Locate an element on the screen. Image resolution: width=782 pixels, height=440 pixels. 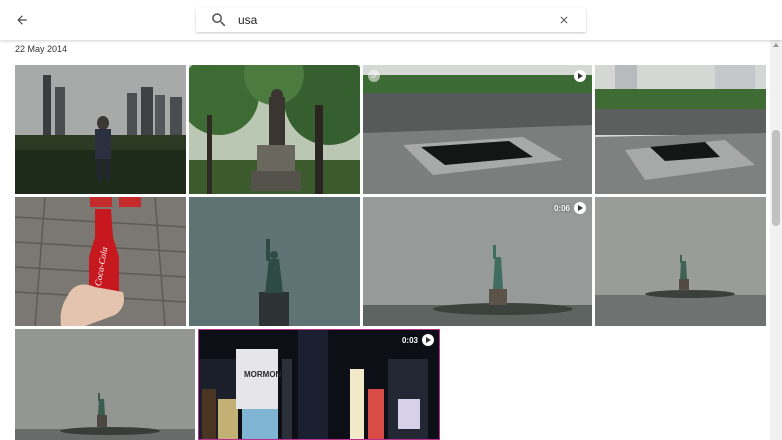
video-duration: 0:03 is located at coordinates (409, 340).